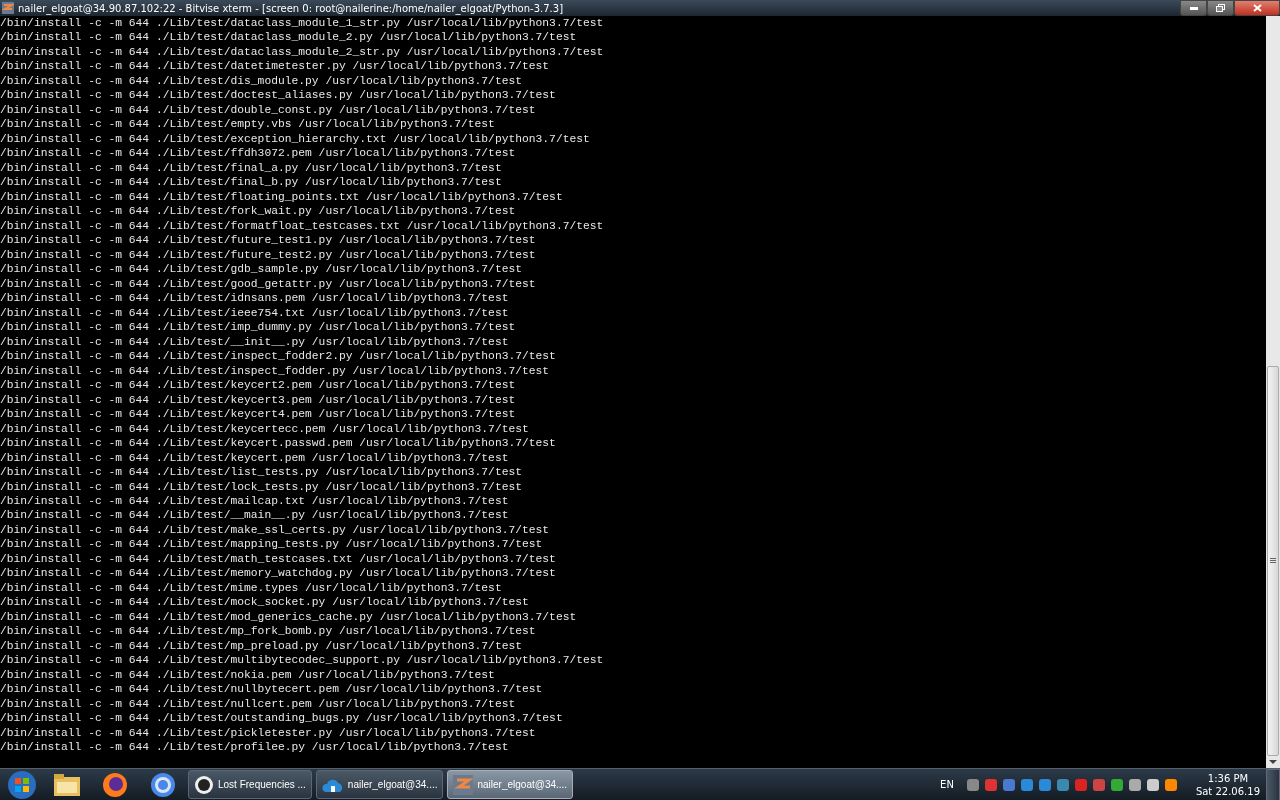 The height and width of the screenshot is (800, 1280). What do you see at coordinates (1227, 791) in the screenshot?
I see `clock-date: Sat 22.06.19` at bounding box center [1227, 791].